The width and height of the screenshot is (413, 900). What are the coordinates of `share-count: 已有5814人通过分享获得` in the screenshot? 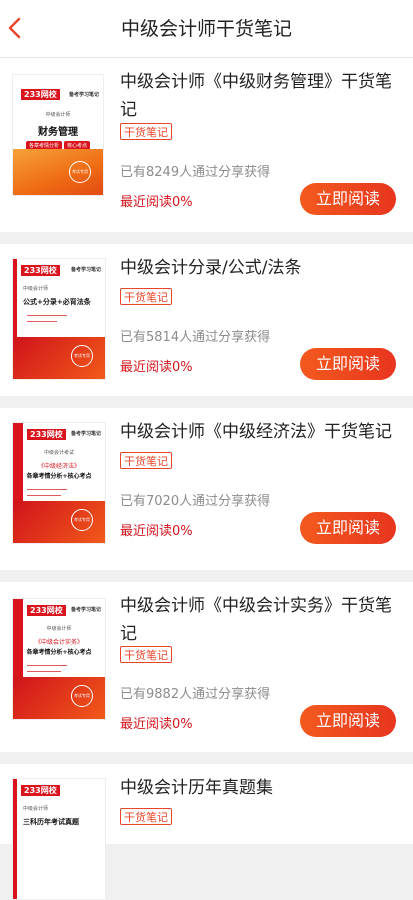 It's located at (195, 337).